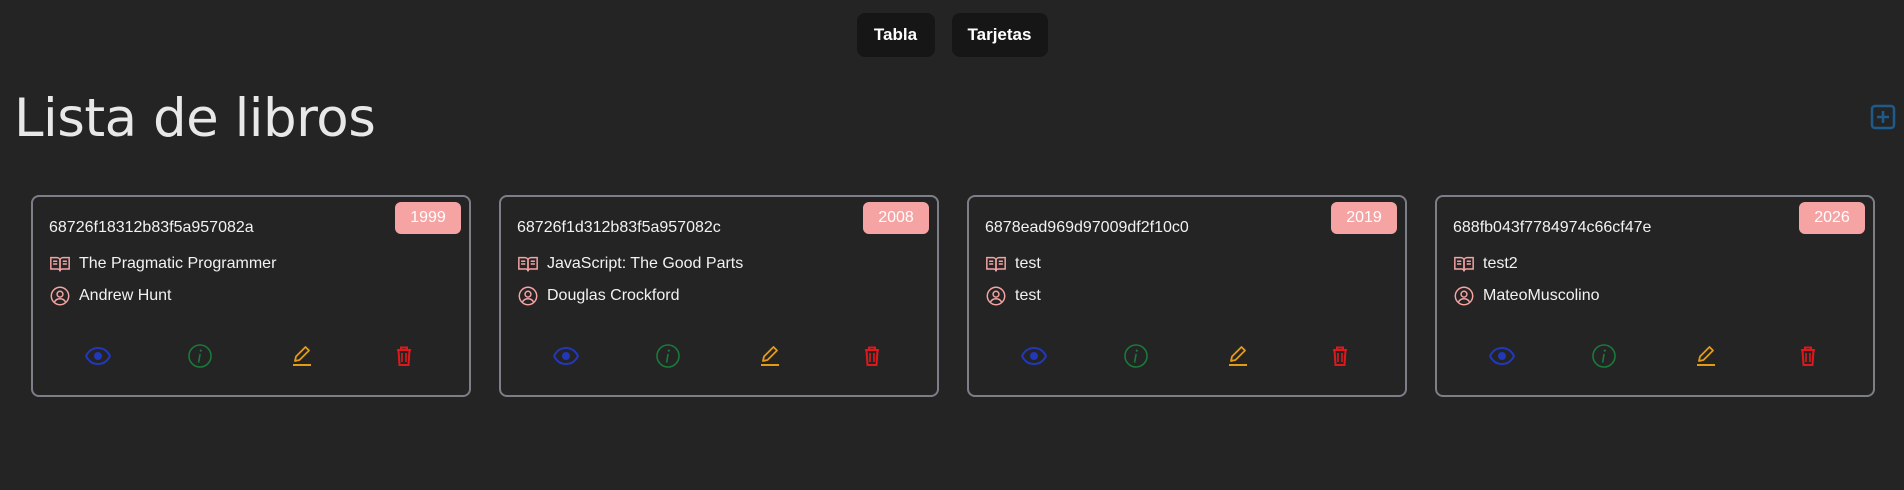 The image size is (1904, 490). I want to click on book-title: test, so click(1028, 263).